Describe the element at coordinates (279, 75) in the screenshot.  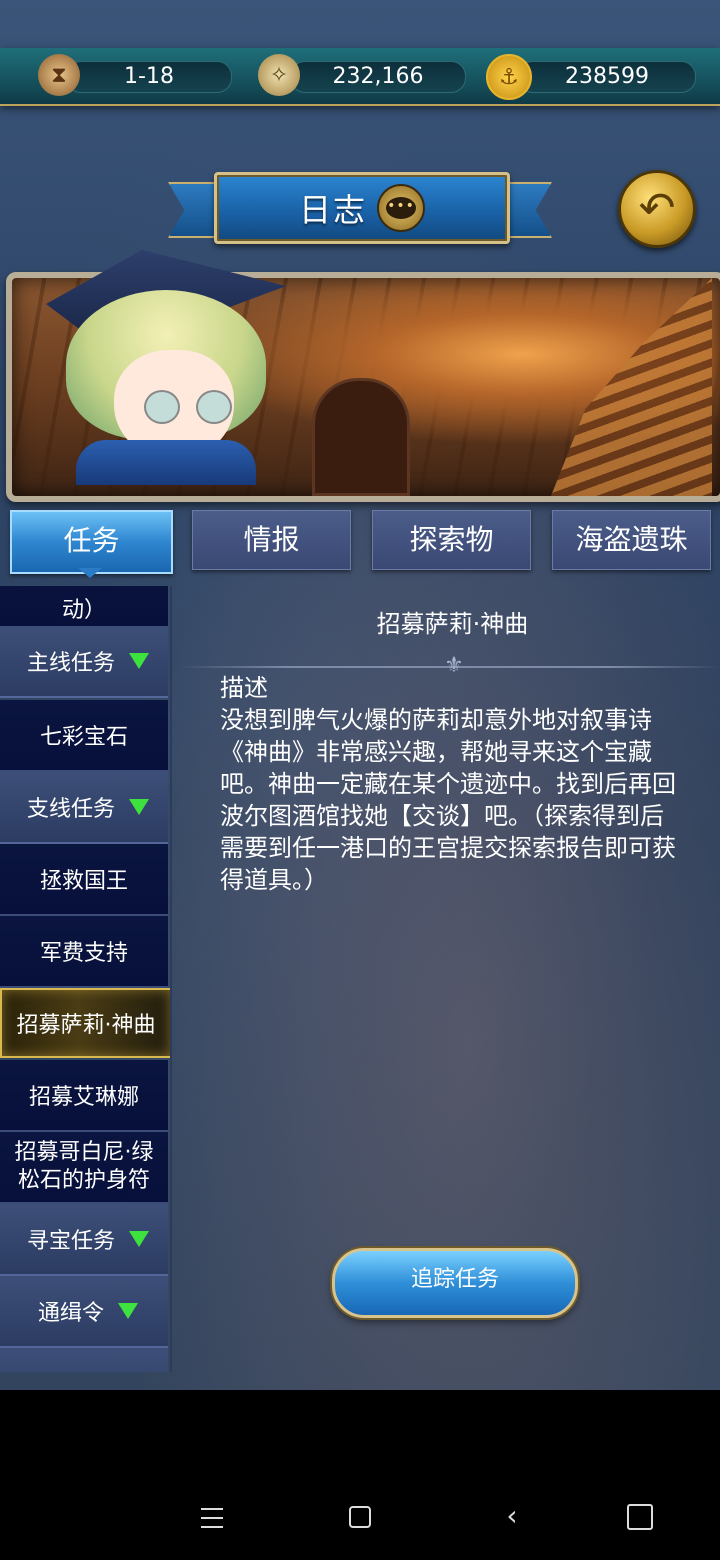
I see `compass-coin-icon: ✧` at that location.